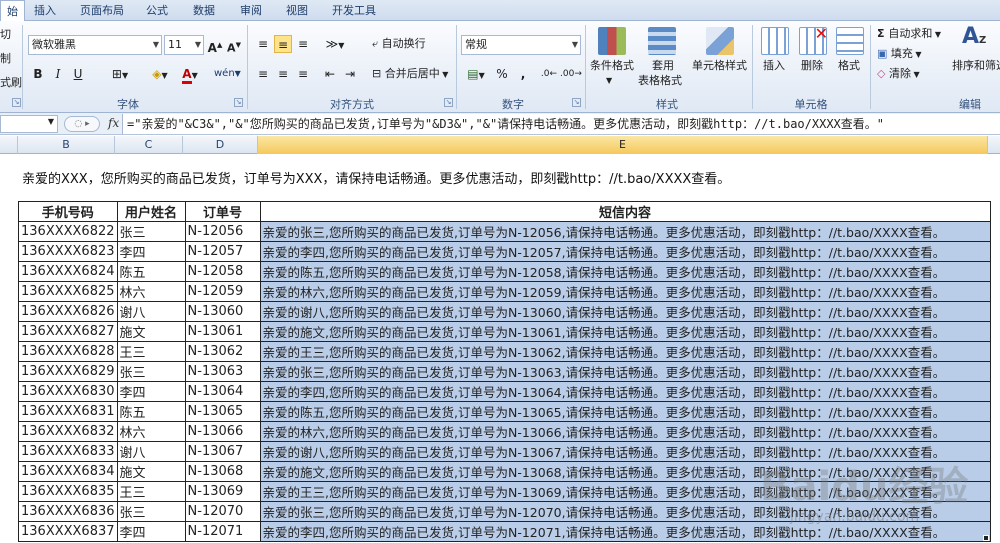 This screenshot has width=1000, height=543. I want to click on accounting-format-button: ▤▼, so click(476, 74).